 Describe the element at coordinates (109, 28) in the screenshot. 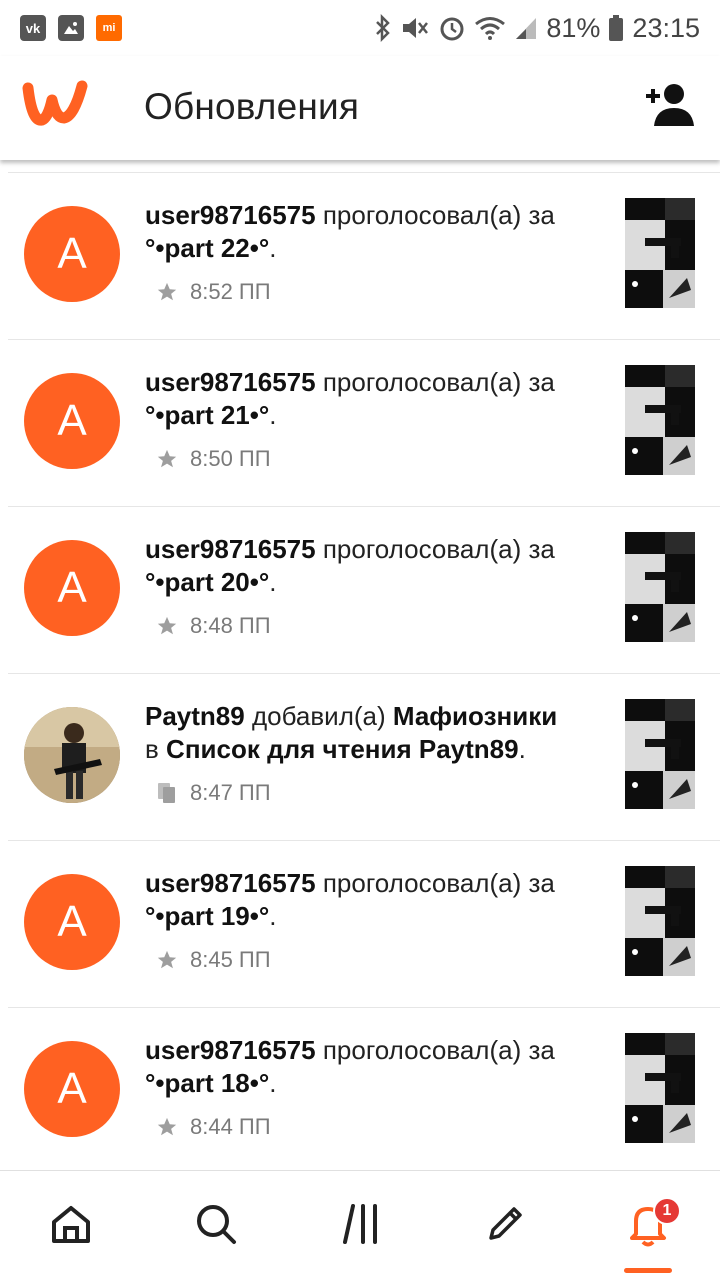

I see `mi-icon: mi` at that location.